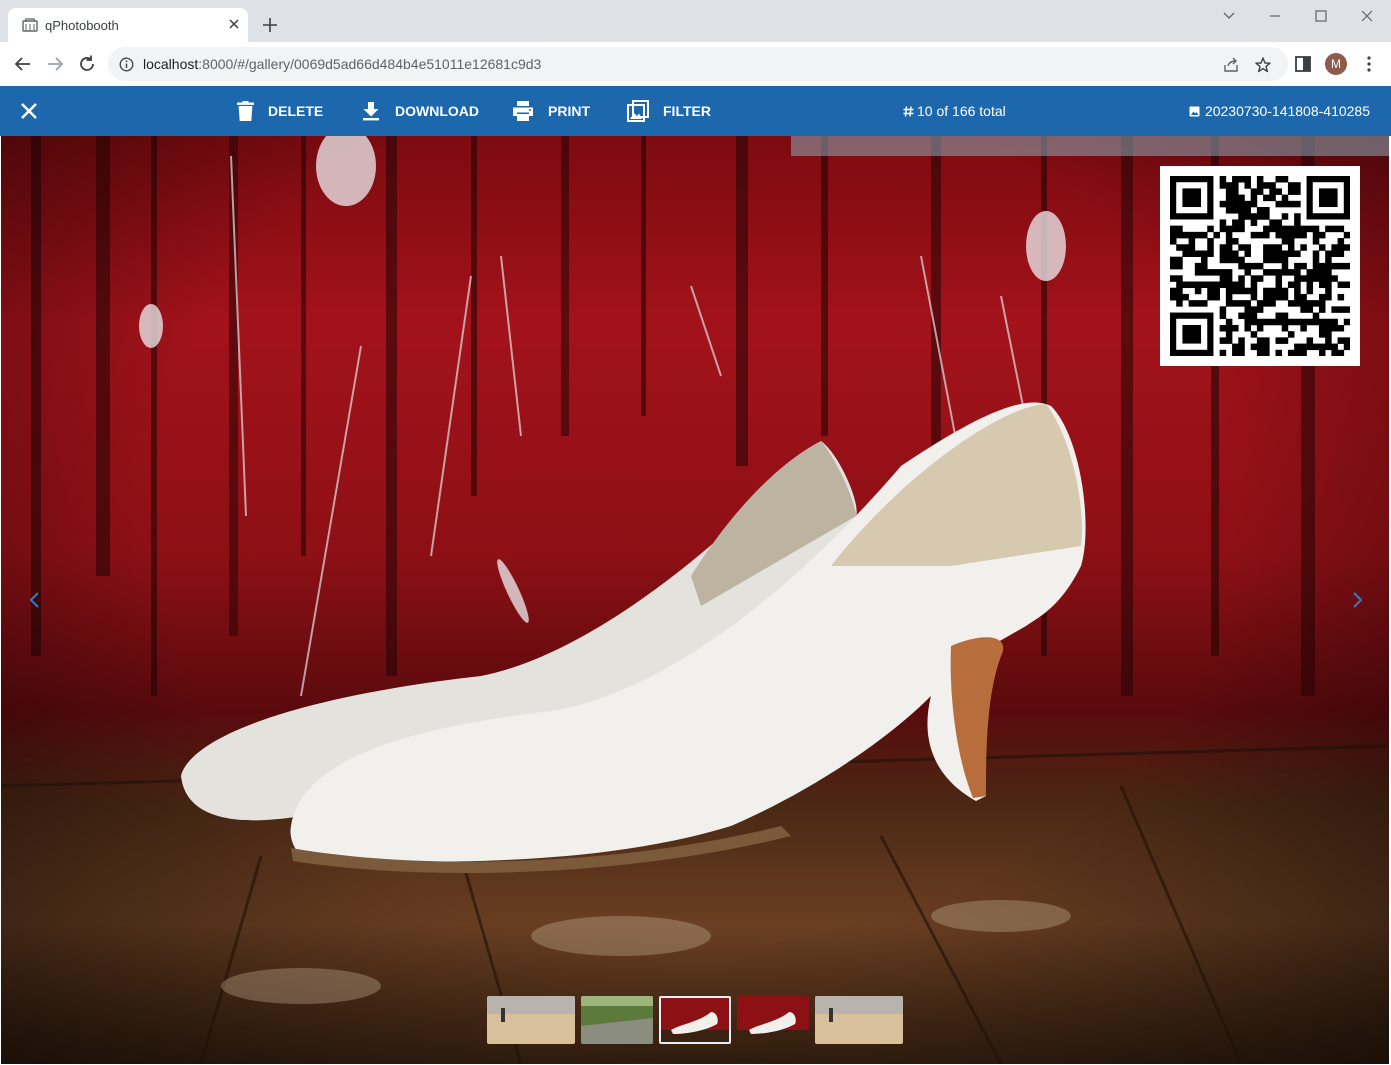 Image resolution: width=1391 pixels, height=1065 pixels. What do you see at coordinates (29, 111) in the screenshot?
I see `close-icon` at bounding box center [29, 111].